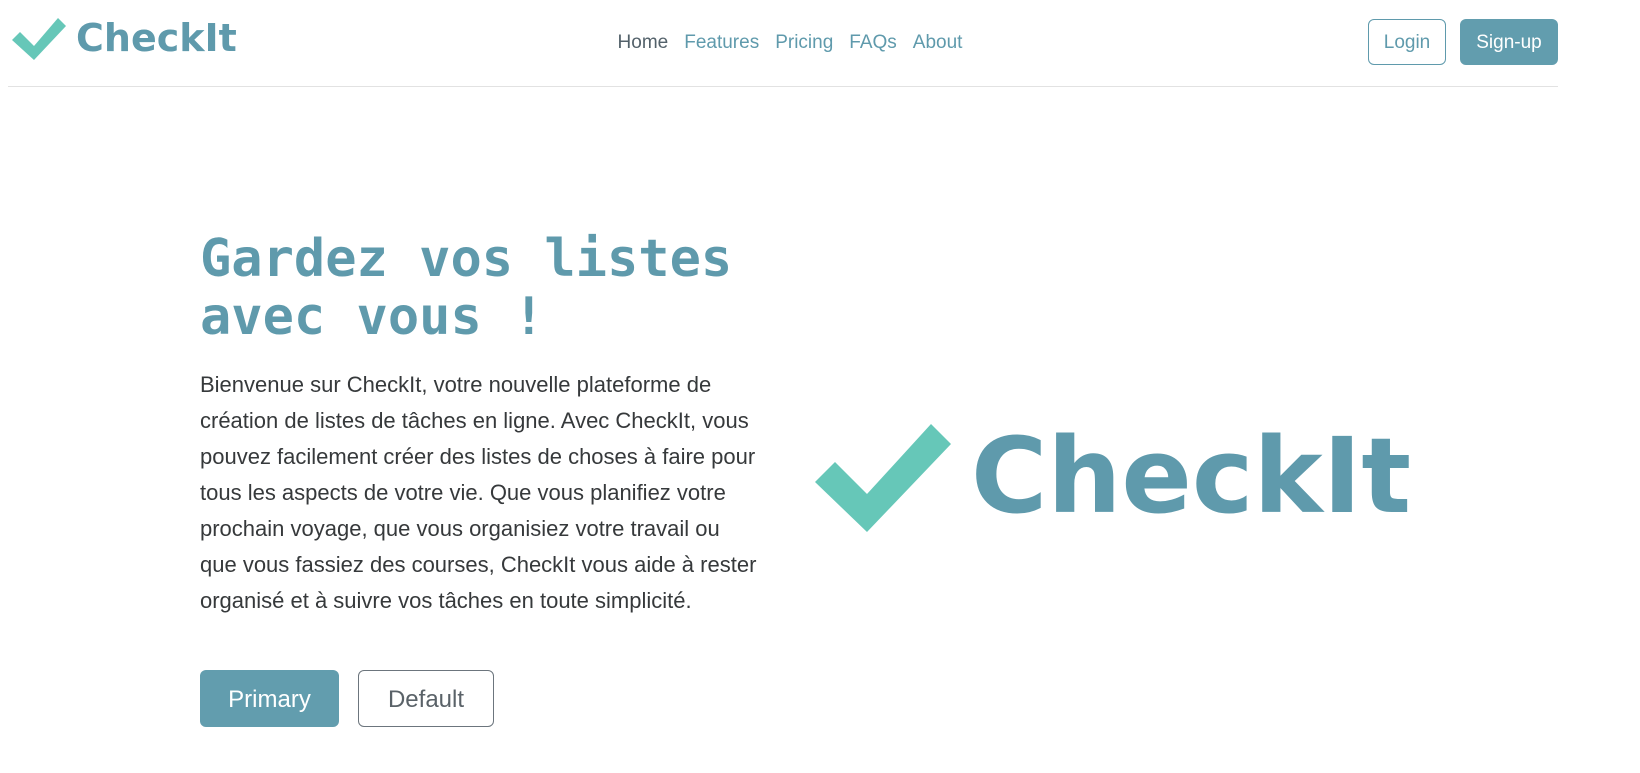  I want to click on hero-title-line1: Gardez vos listes, so click(466, 259).